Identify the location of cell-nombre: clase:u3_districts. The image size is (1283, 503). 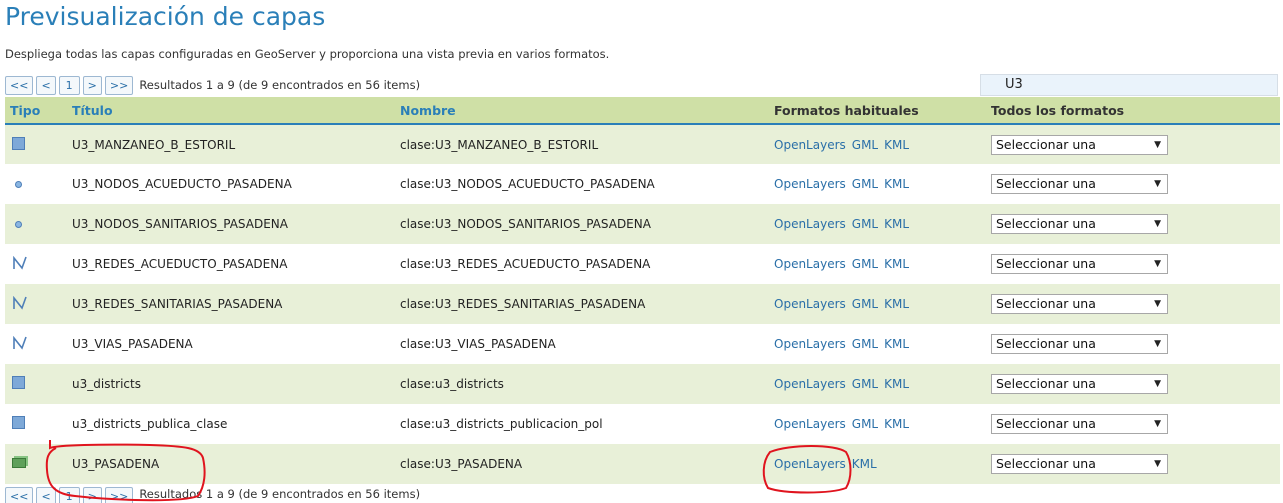
(582, 384).